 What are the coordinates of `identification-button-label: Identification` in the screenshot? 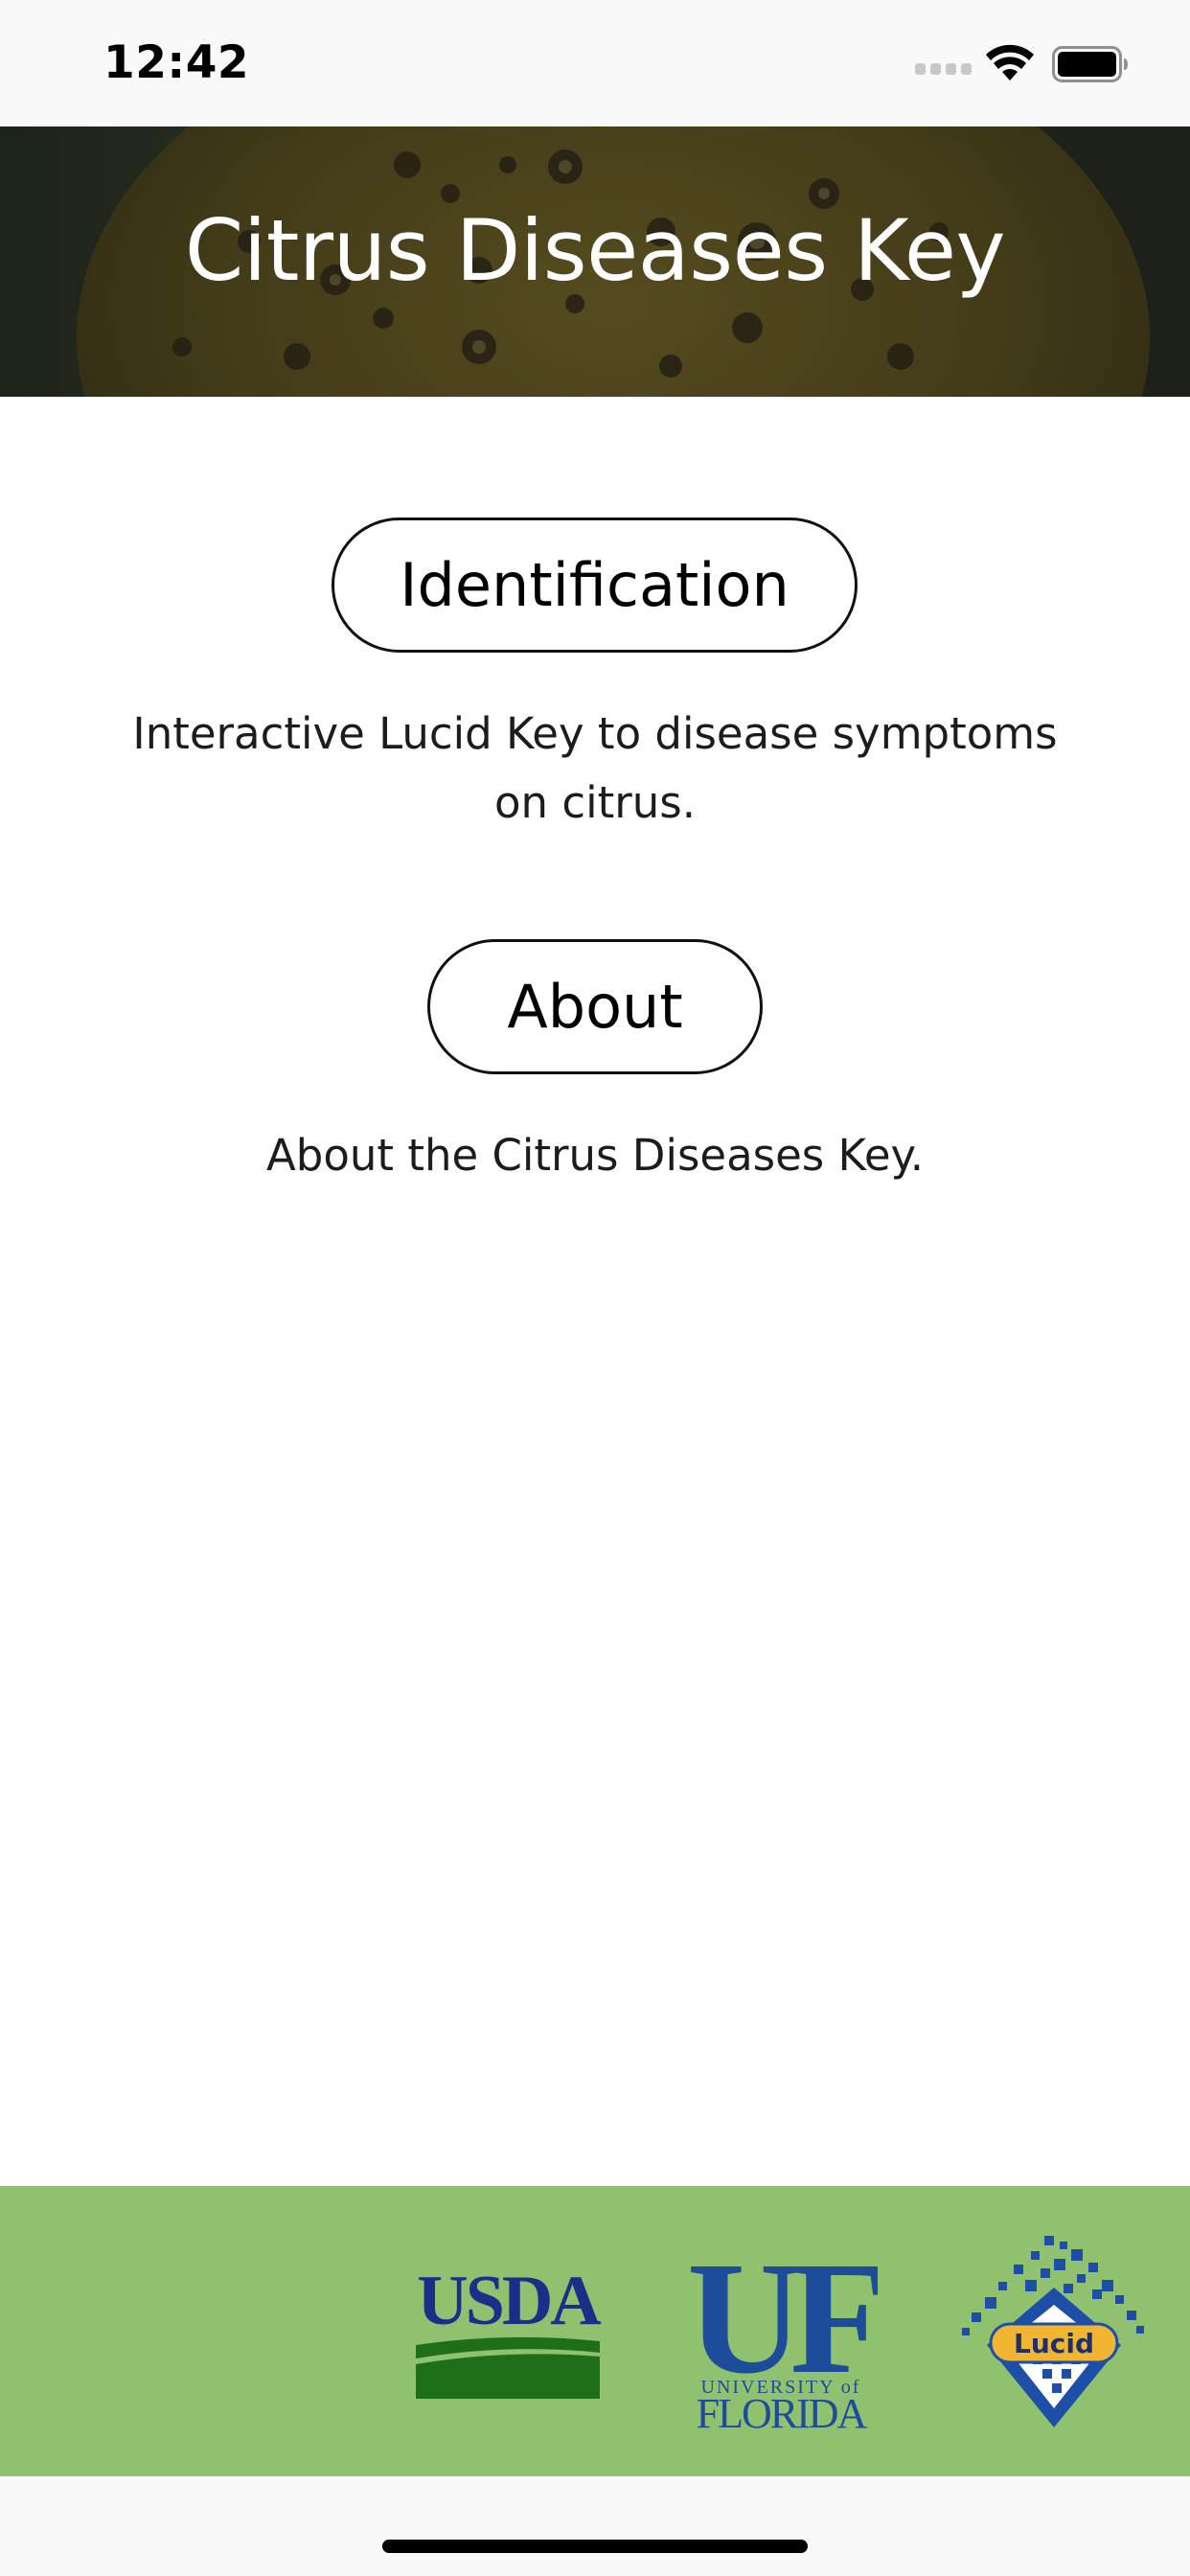 It's located at (595, 585).